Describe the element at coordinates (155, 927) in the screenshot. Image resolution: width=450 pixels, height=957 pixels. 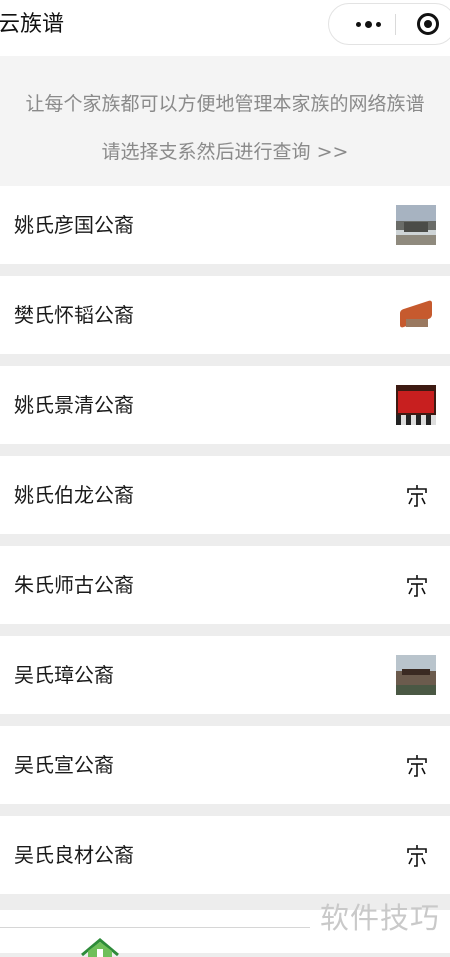
I see `tab-bar-divider` at that location.